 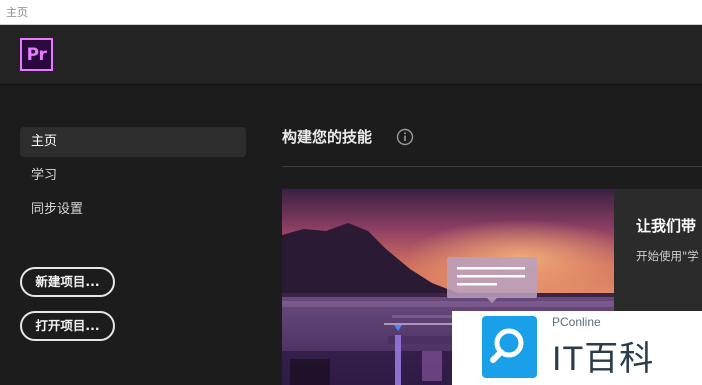 What do you see at coordinates (576, 322) in the screenshot?
I see `watermark-site: PConline` at bounding box center [576, 322].